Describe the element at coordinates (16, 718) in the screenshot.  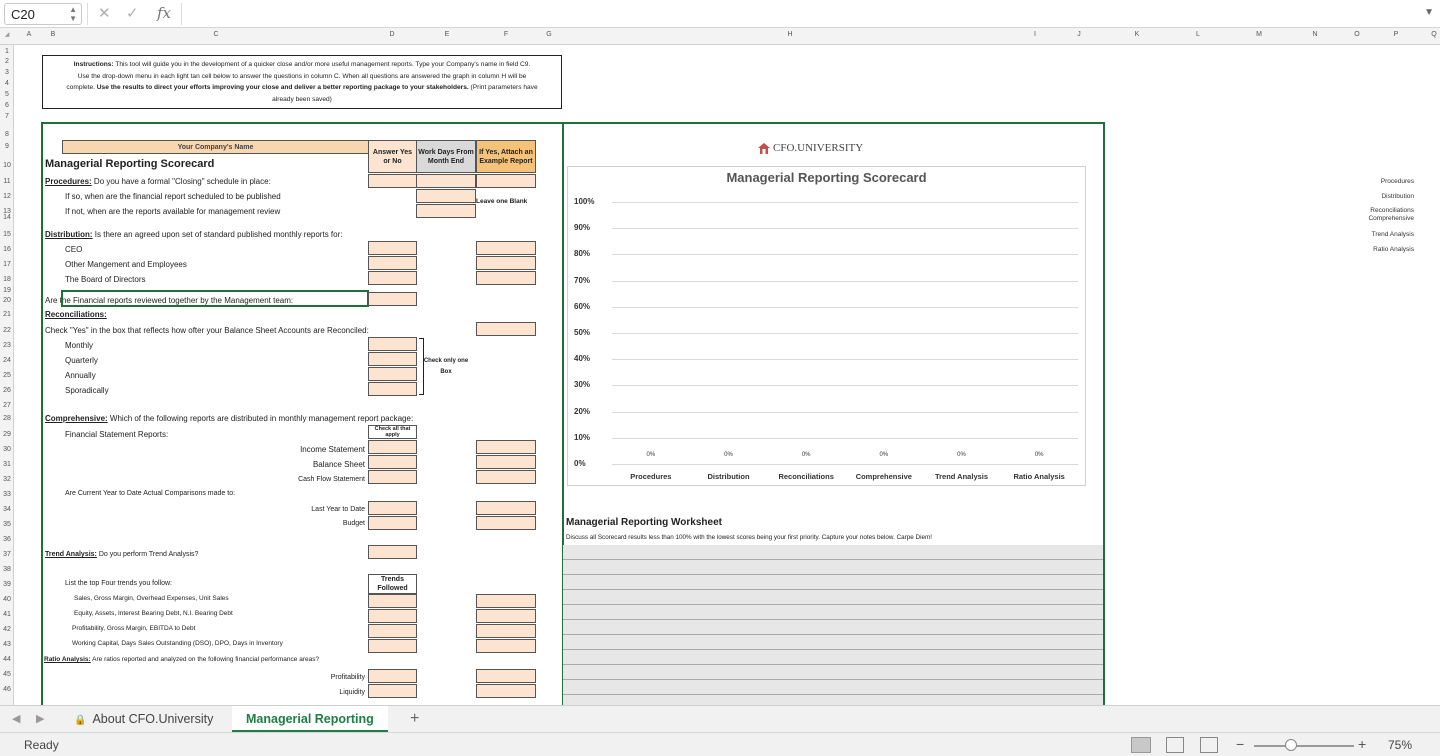
I see `prev-sheet-icon: ◀` at that location.